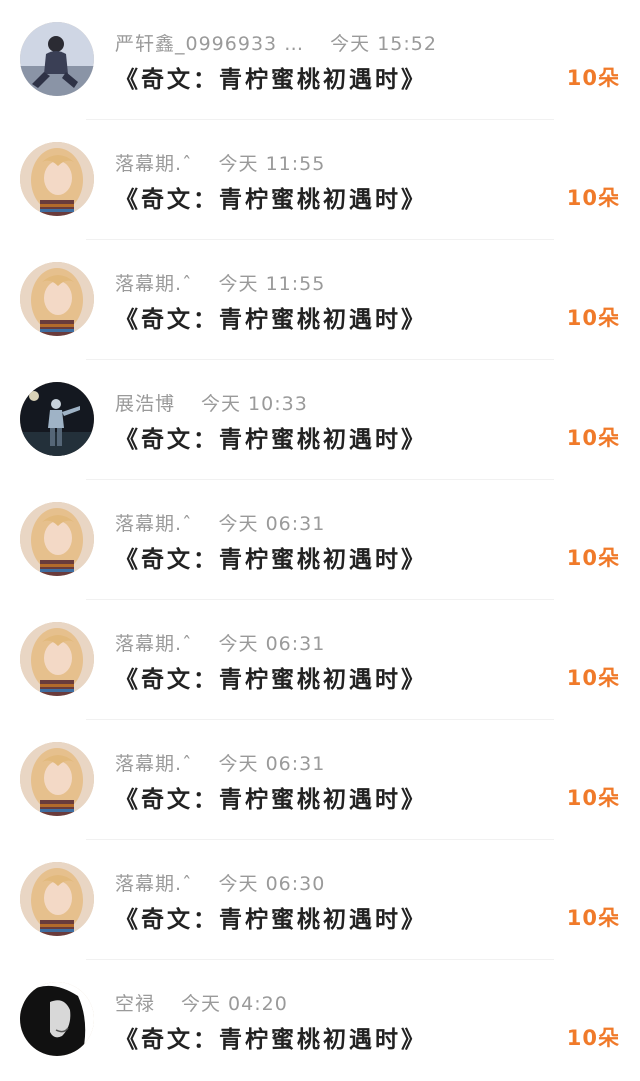 Image resolution: width=640 pixels, height=1081 pixels. I want to click on list-item: 落幕期.ˆ 今天 06:30 《奇文：青柠蜜桃初遇时》 10朵, so click(320, 900).